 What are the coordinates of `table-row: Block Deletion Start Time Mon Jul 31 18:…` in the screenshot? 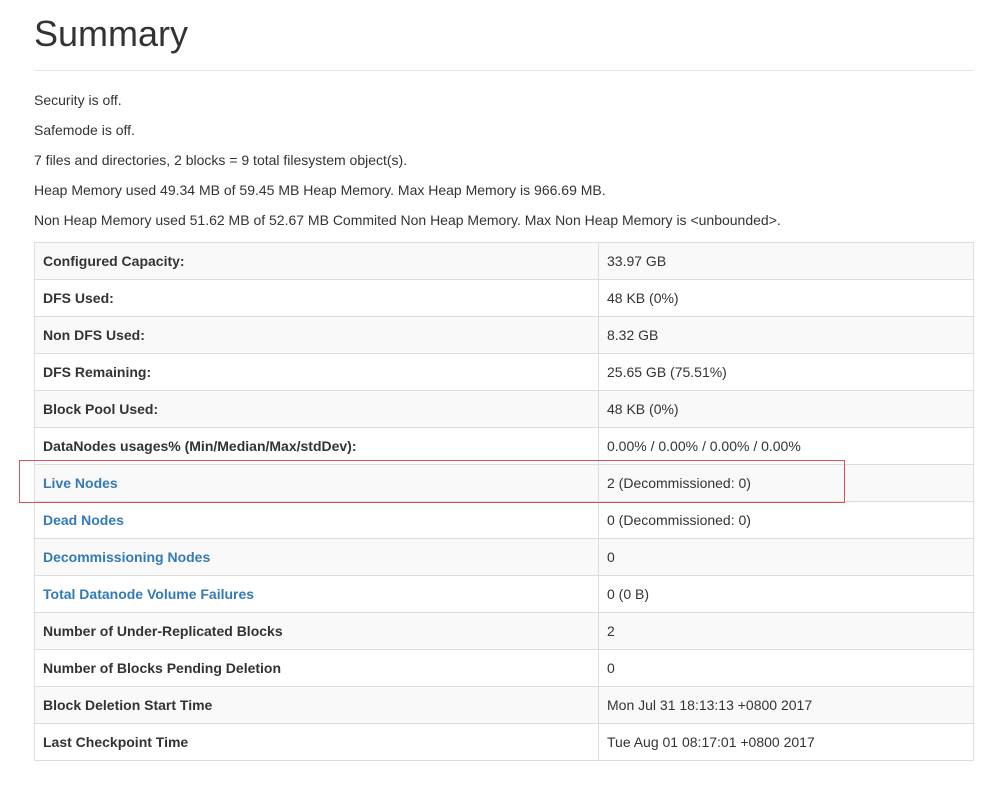 It's located at (504, 705).